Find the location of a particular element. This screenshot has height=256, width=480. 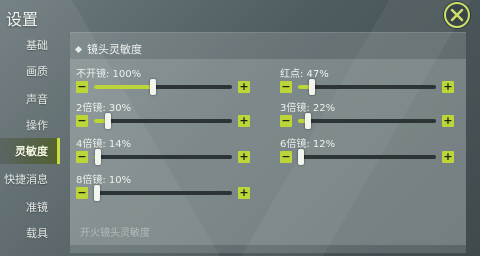

sidebar-item-controls: 操作 is located at coordinates (30, 125).